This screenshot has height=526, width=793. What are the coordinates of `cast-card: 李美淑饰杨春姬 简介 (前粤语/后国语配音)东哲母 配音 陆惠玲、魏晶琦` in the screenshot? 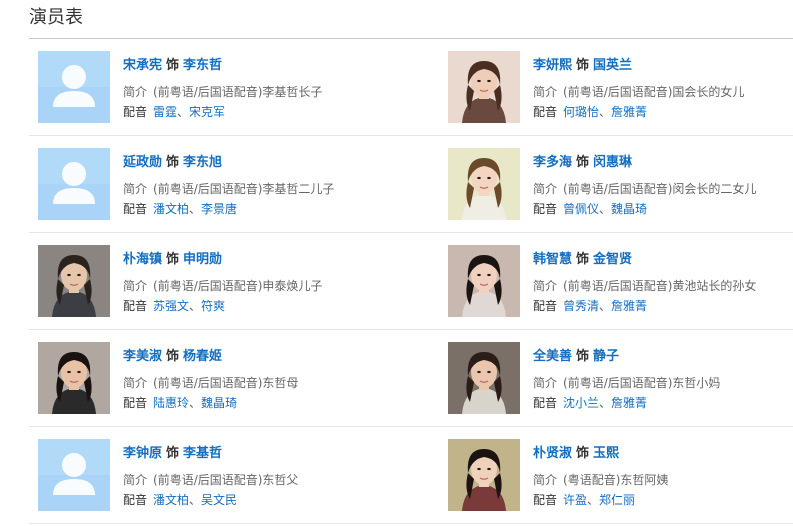 It's located at (234, 378).